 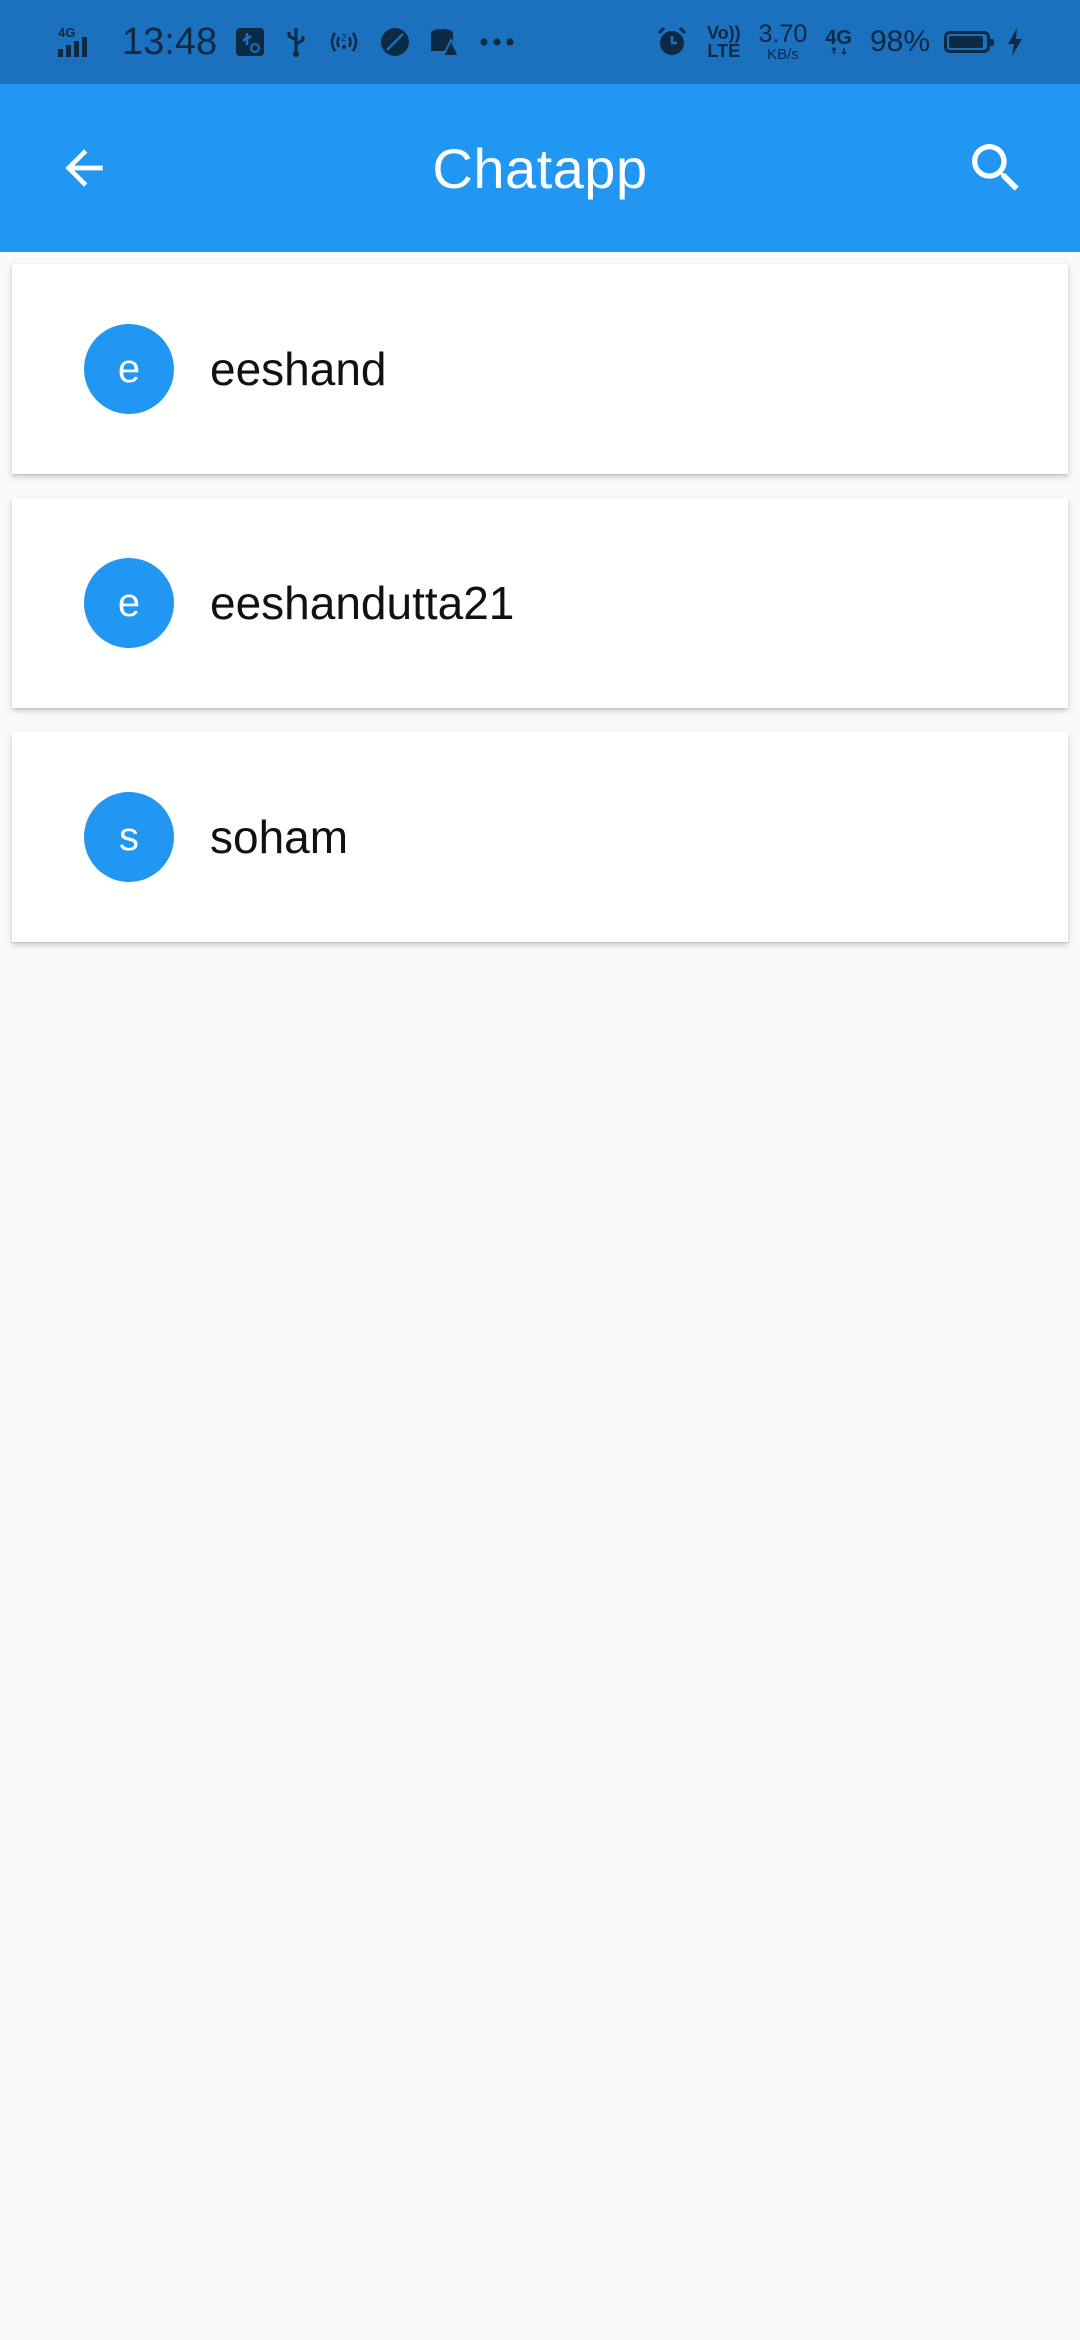 I want to click on signal-icon: 4G, so click(x=77, y=42).